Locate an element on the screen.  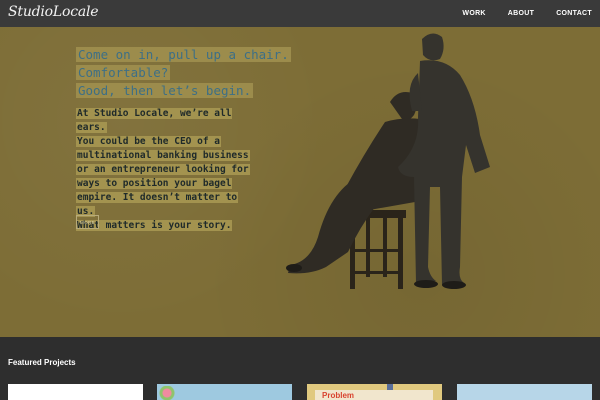
body-line: What matters is your story. is located at coordinates (154, 225).